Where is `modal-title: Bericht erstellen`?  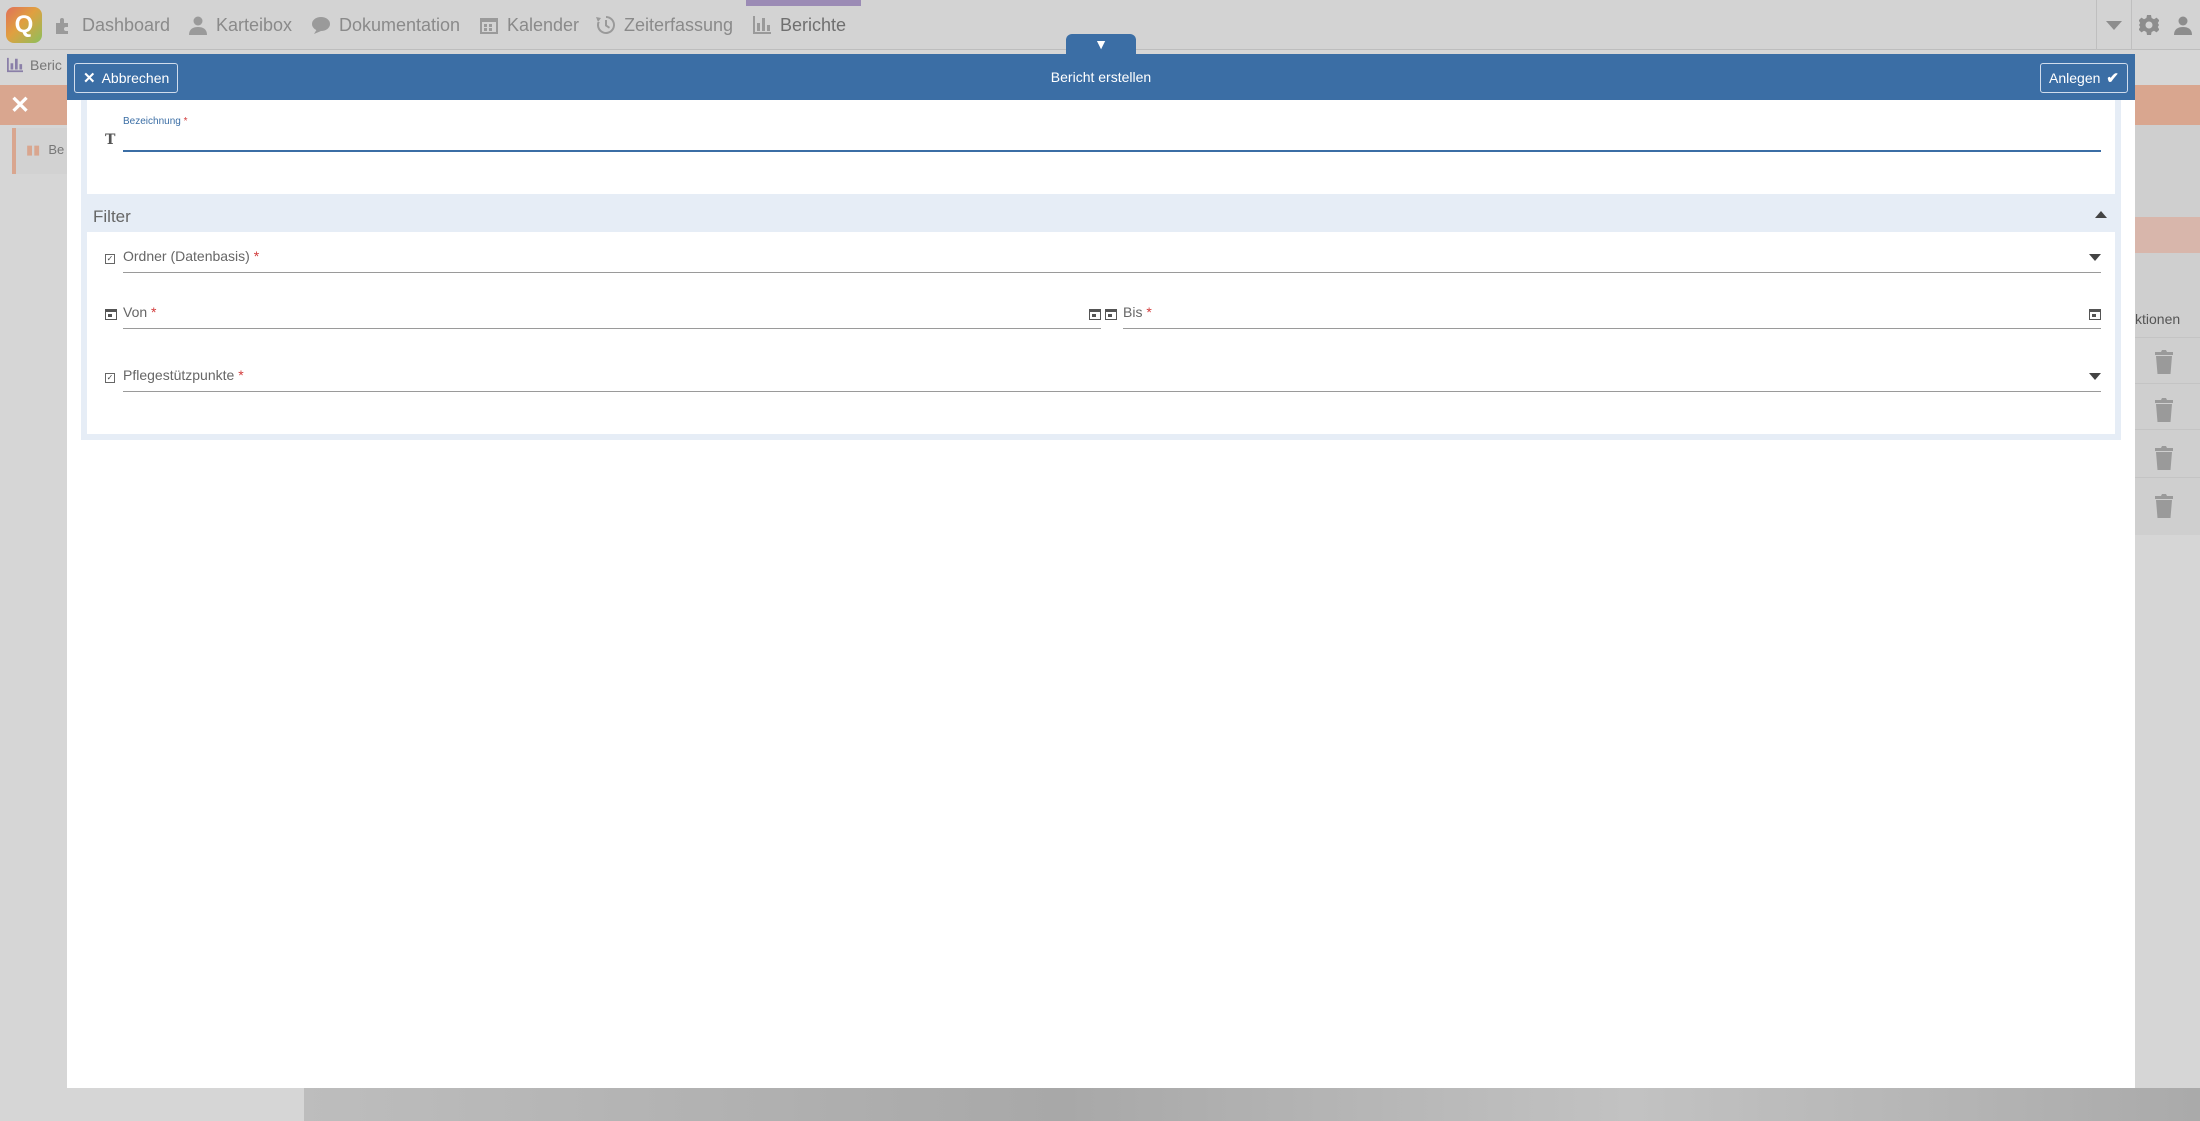 modal-title: Bericht erstellen is located at coordinates (1101, 77).